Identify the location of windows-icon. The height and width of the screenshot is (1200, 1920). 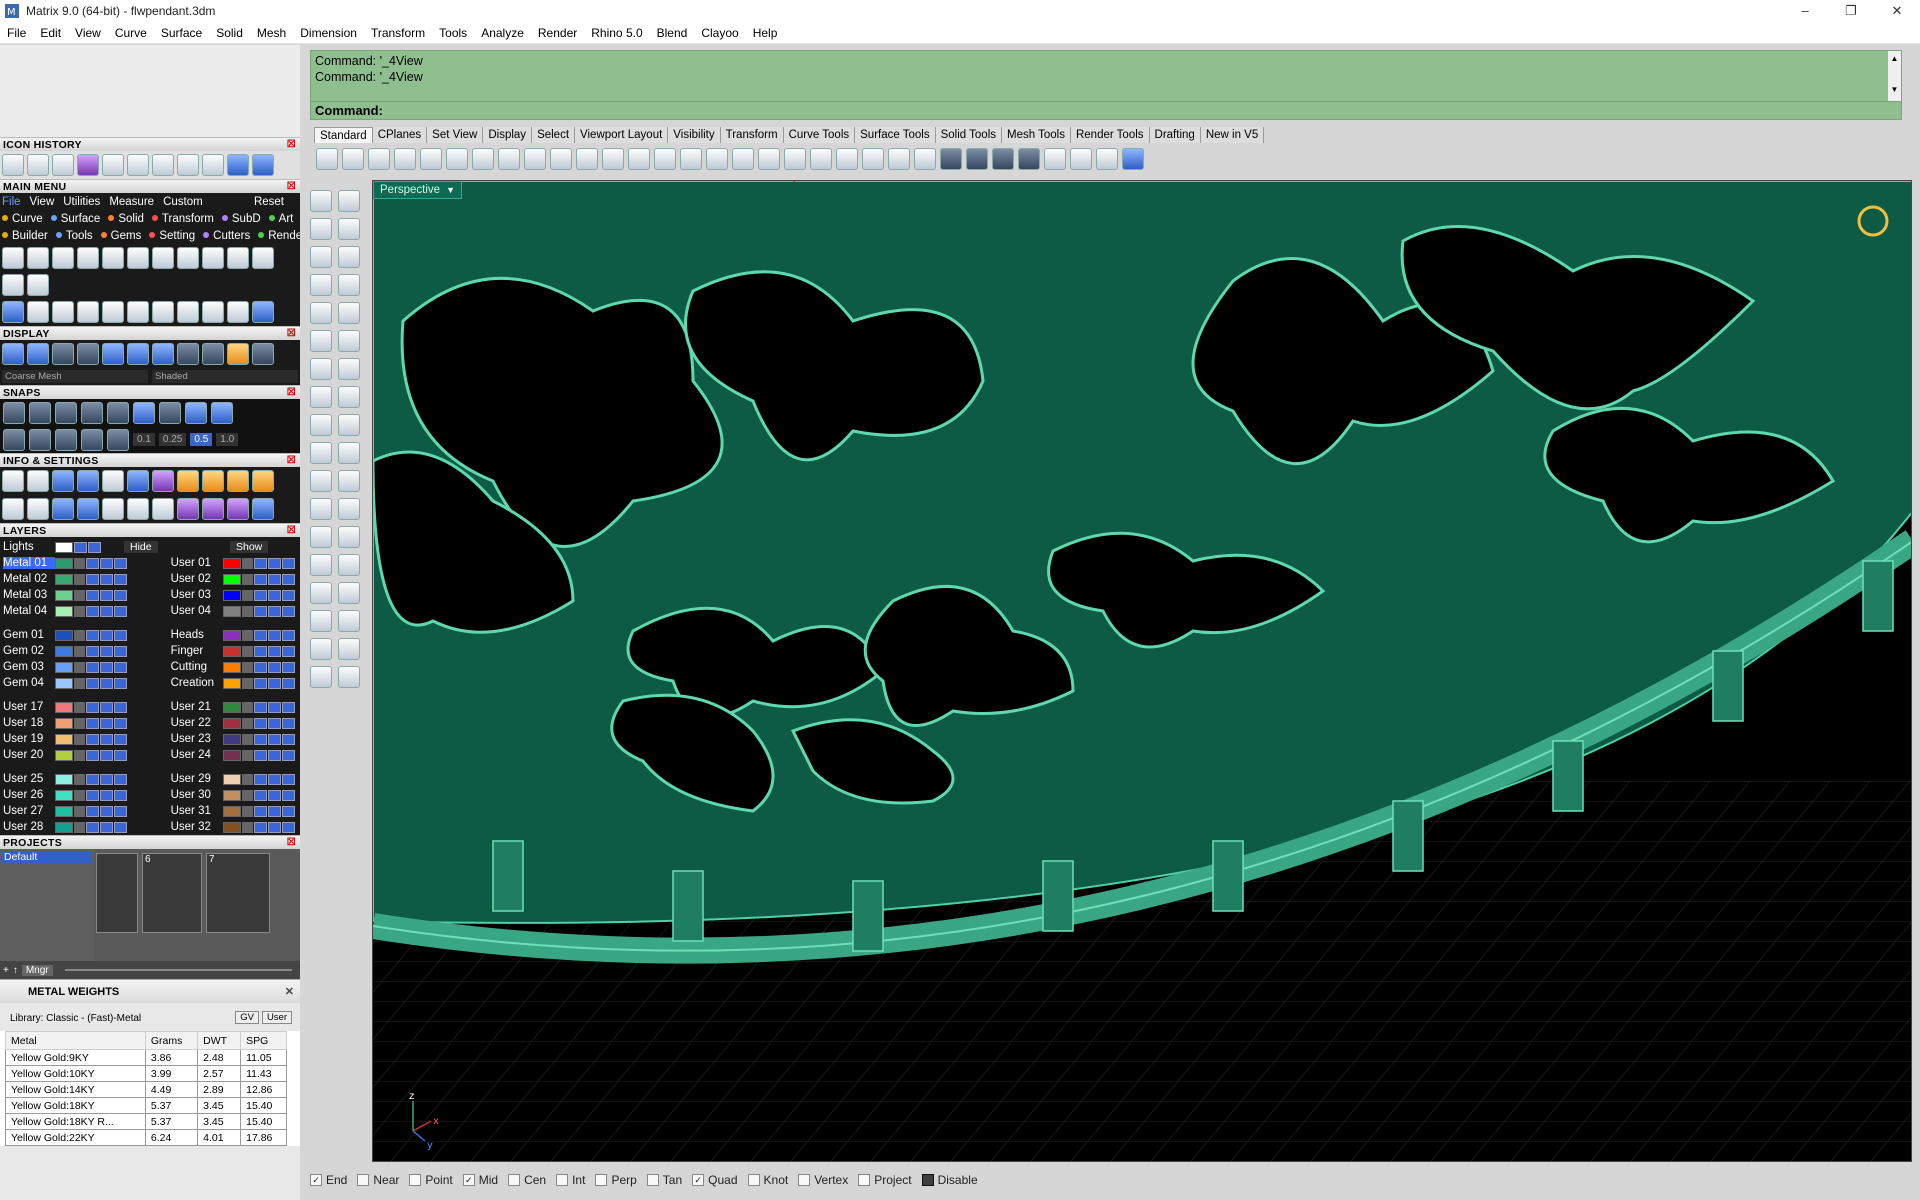
(13, 509).